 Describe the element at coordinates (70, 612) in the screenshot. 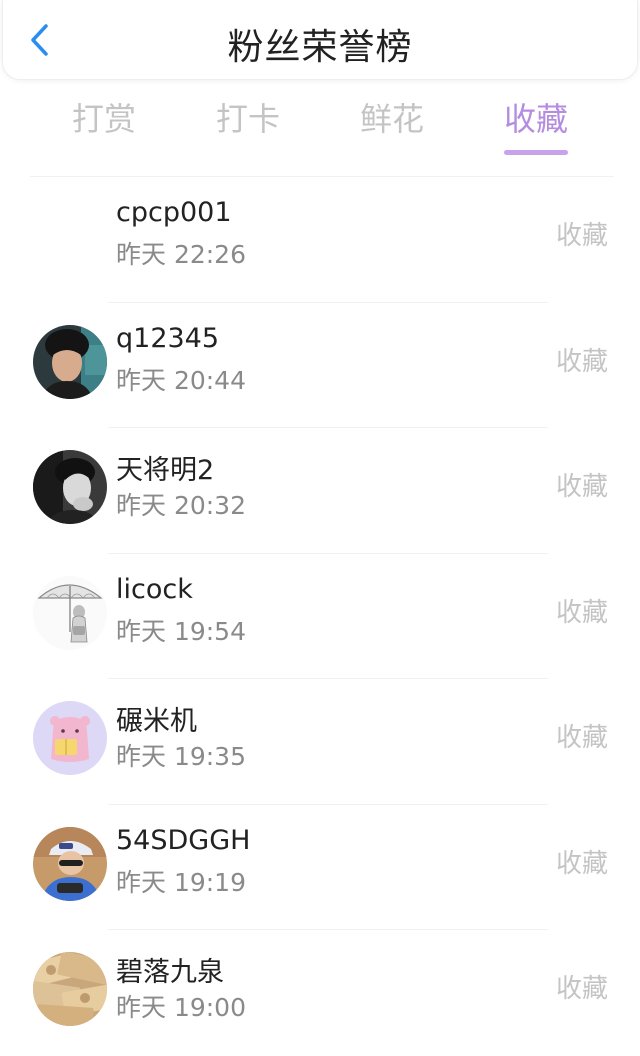

I see `umbrella-girl-sketch-avatar` at that location.